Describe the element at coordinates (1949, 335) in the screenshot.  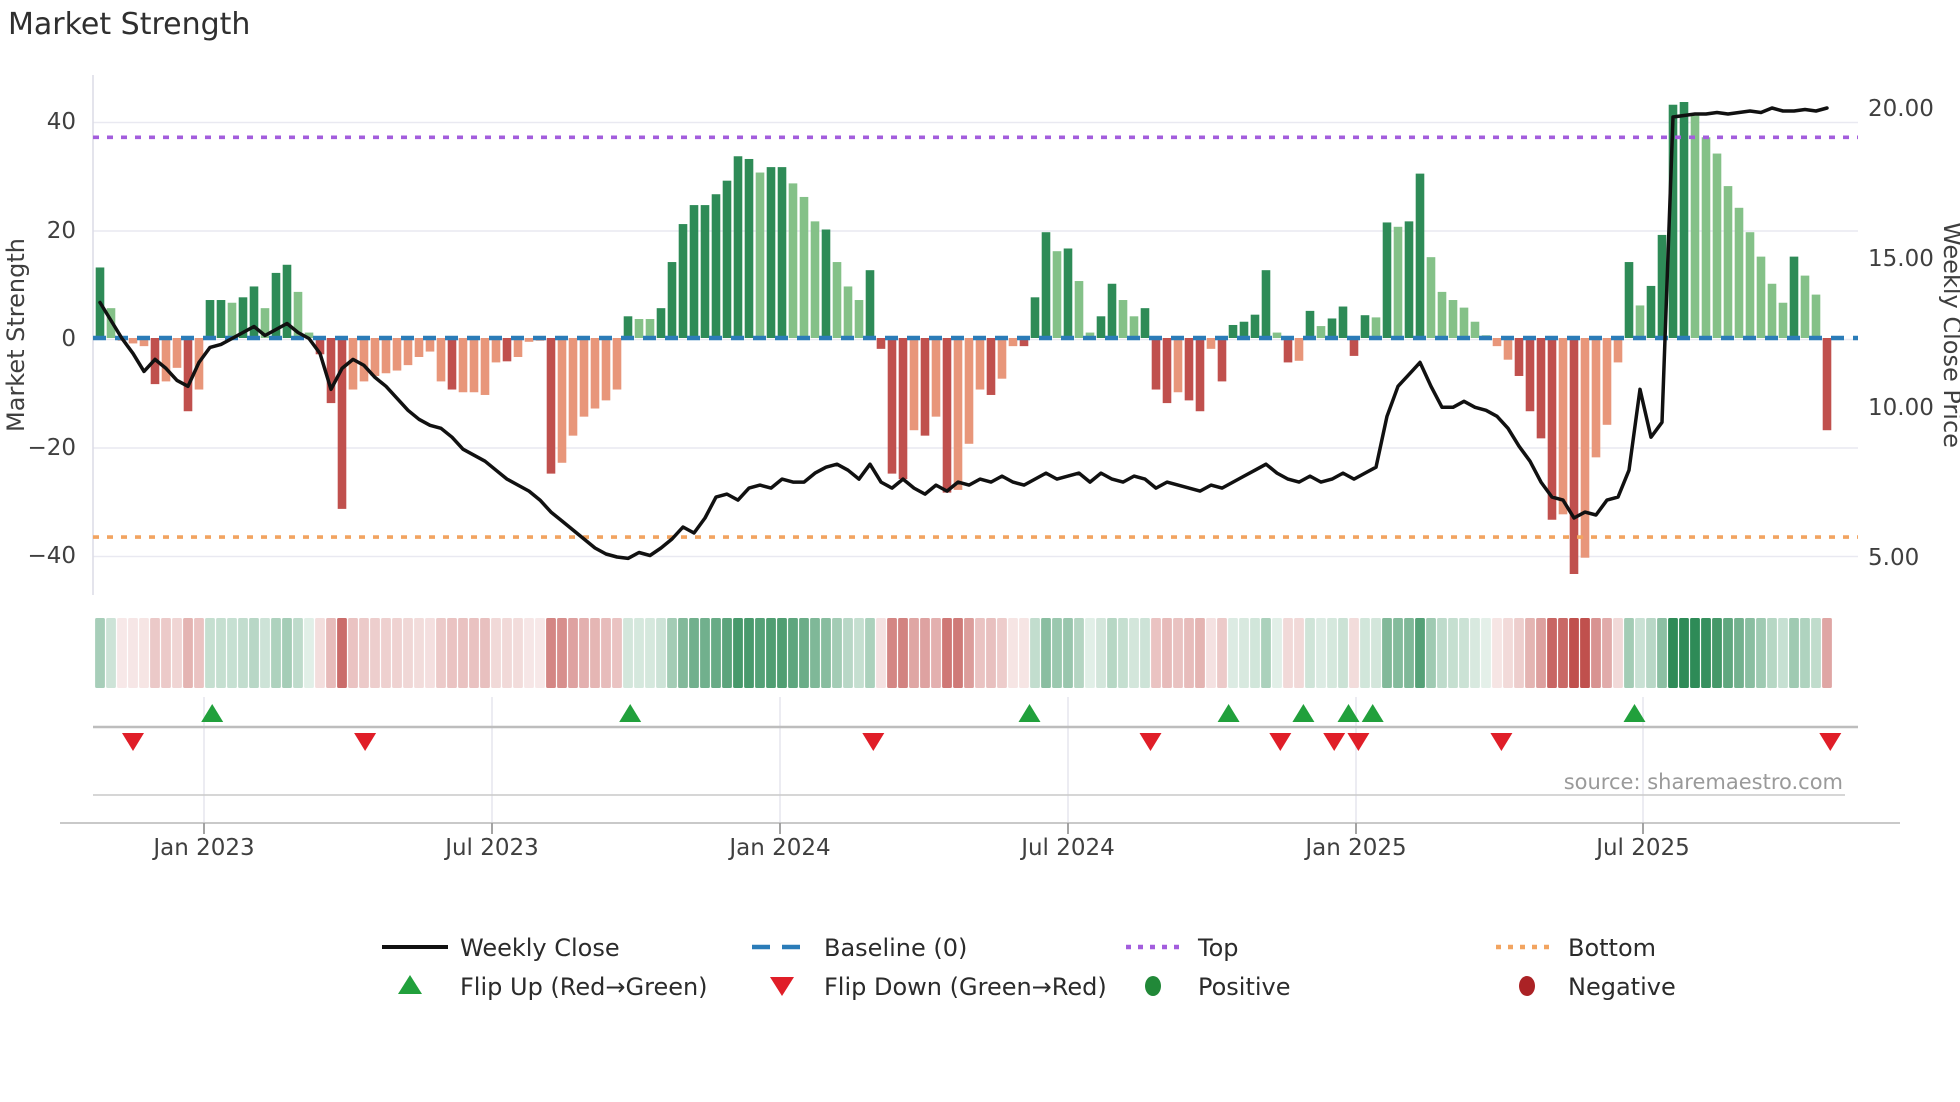
I see `right-axis-title: Weekly Close Price` at that location.